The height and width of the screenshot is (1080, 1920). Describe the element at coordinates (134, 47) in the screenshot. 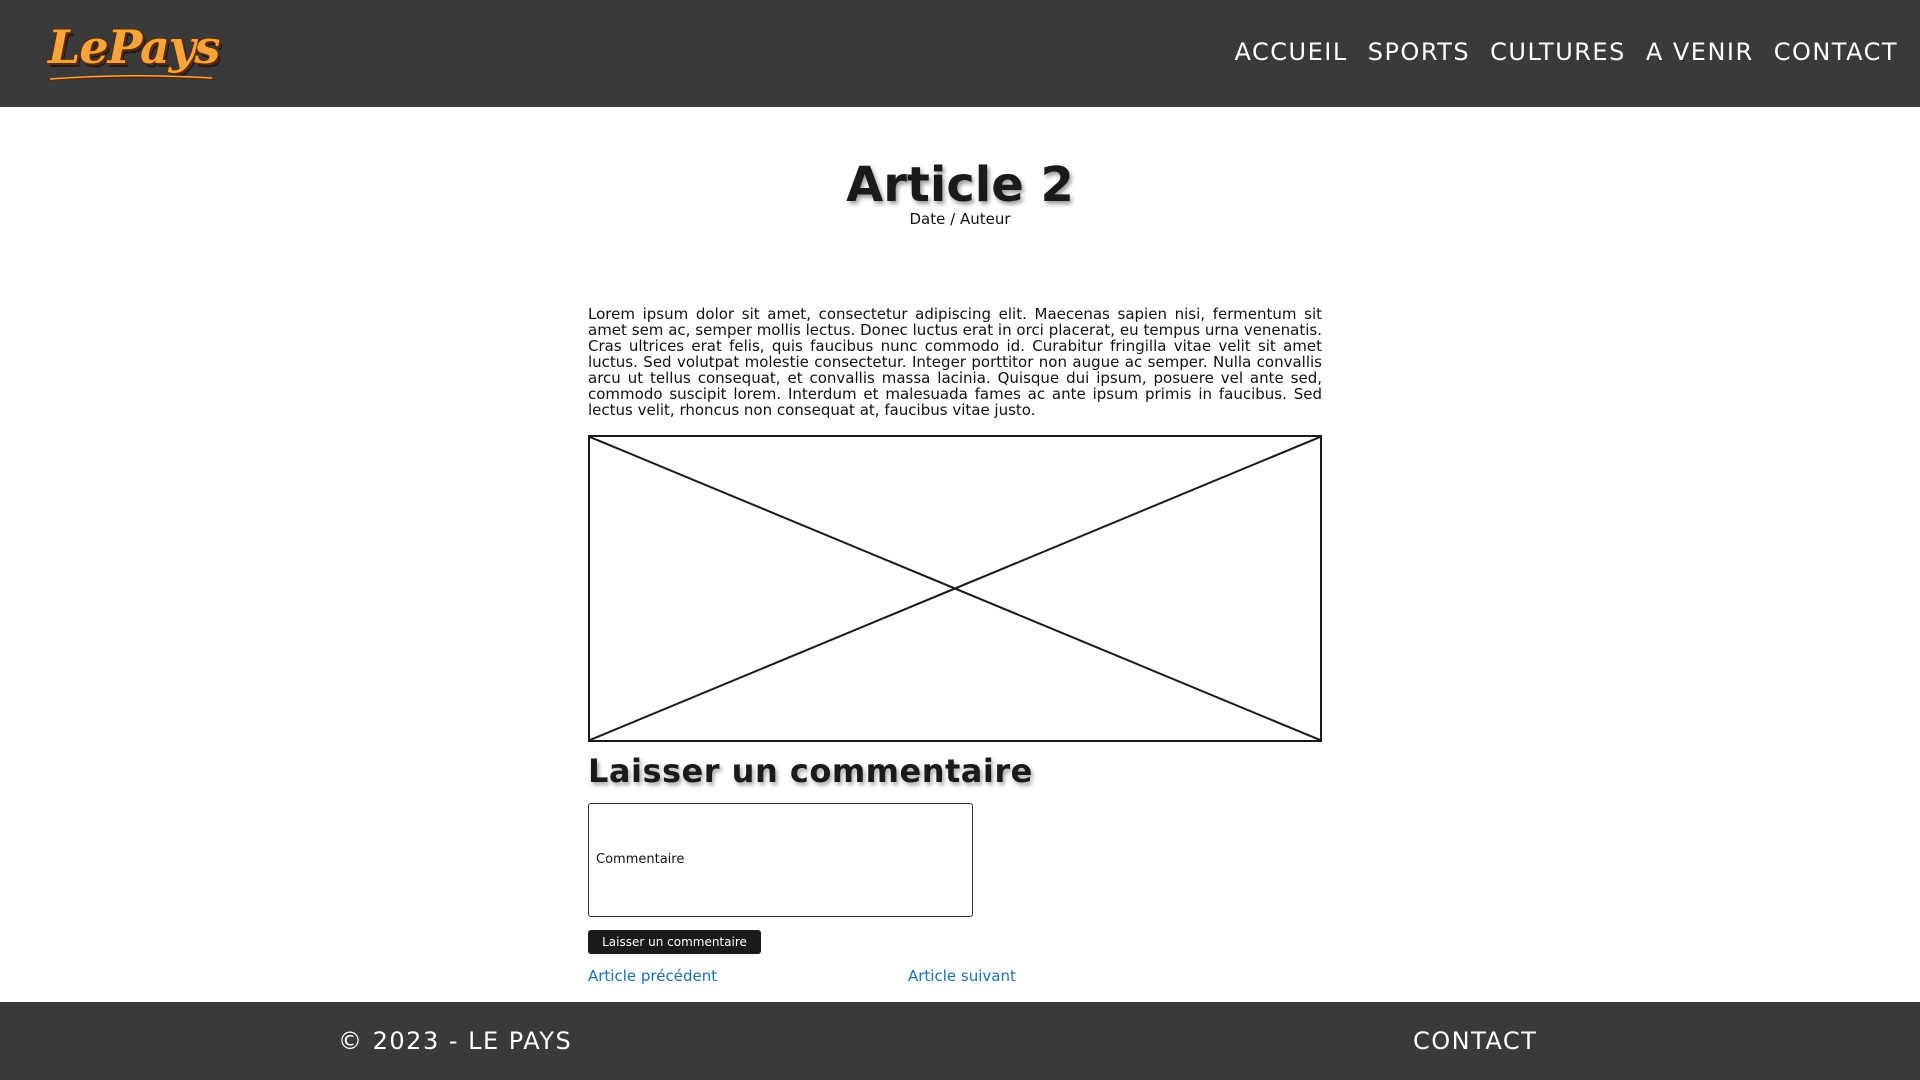

I see `logo-text: LePays` at that location.